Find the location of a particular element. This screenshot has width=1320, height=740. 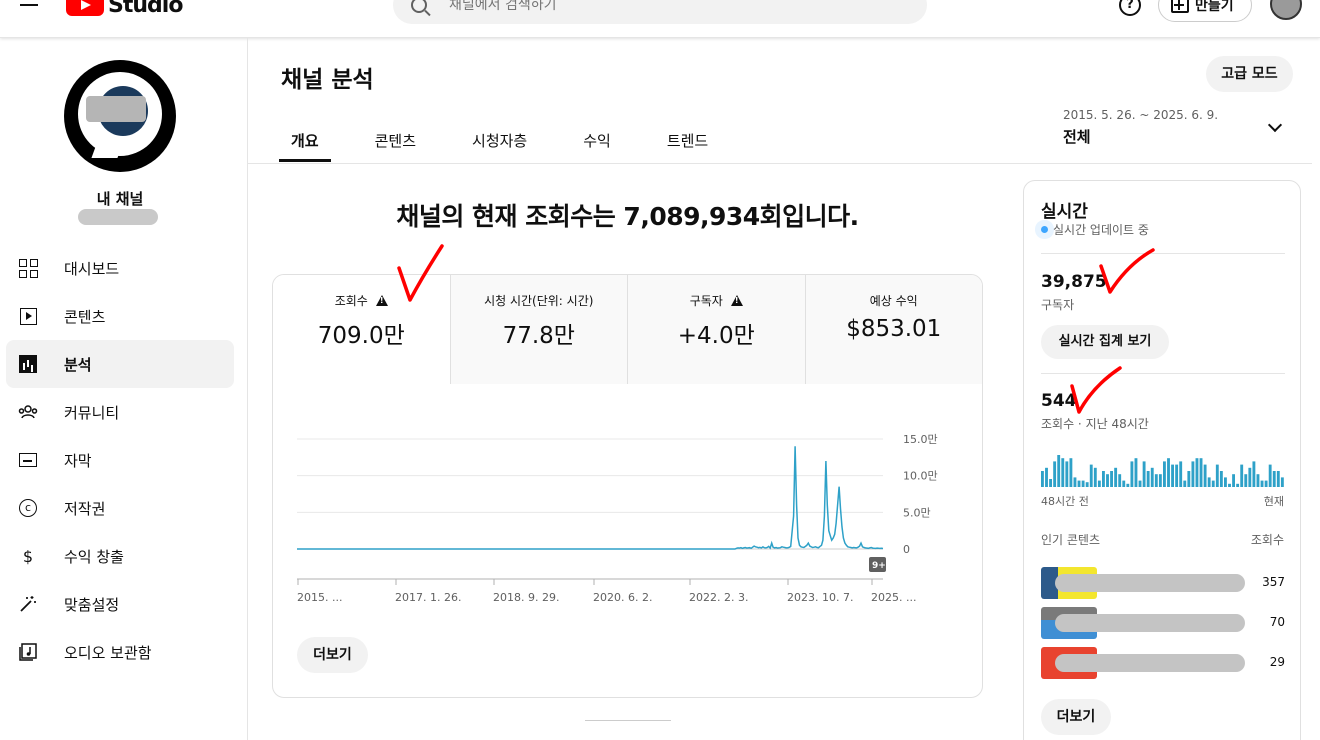

channel-avatar is located at coordinates (120, 116).